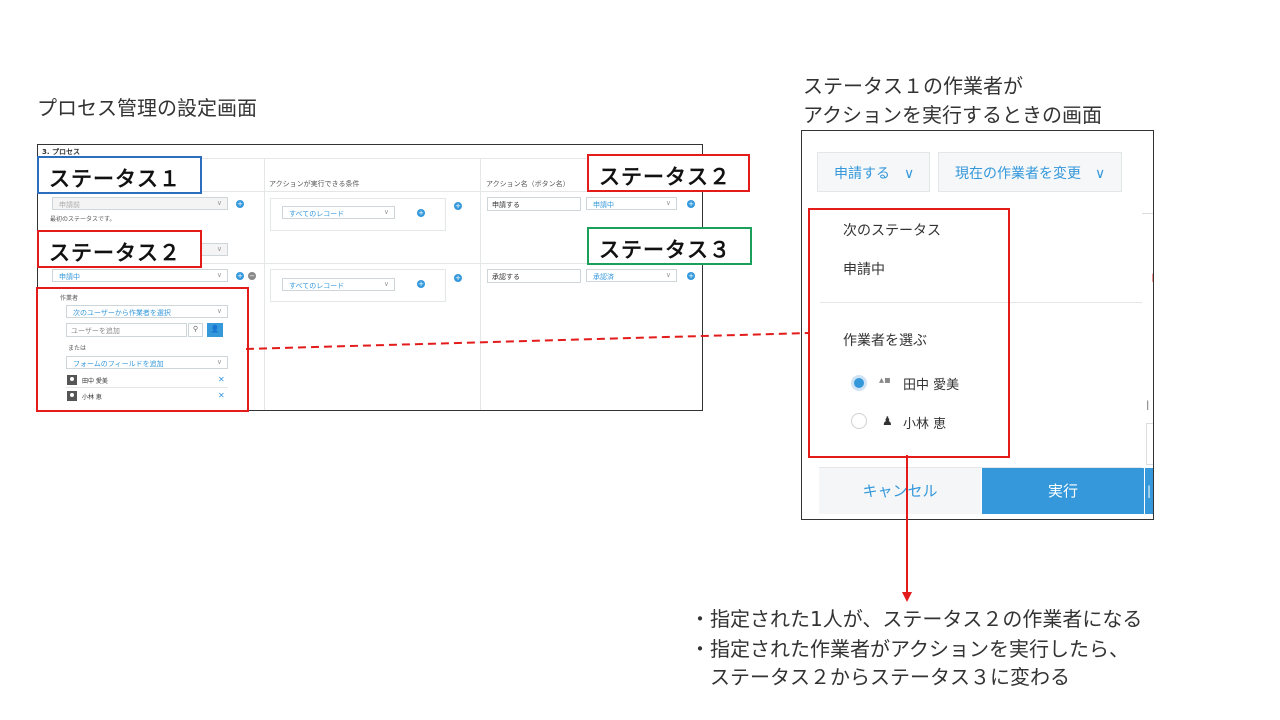 The width and height of the screenshot is (1280, 720). Describe the element at coordinates (909, 649) in the screenshot. I see `note-line2: ・指定された作業者がアクションを実行したら、` at that location.